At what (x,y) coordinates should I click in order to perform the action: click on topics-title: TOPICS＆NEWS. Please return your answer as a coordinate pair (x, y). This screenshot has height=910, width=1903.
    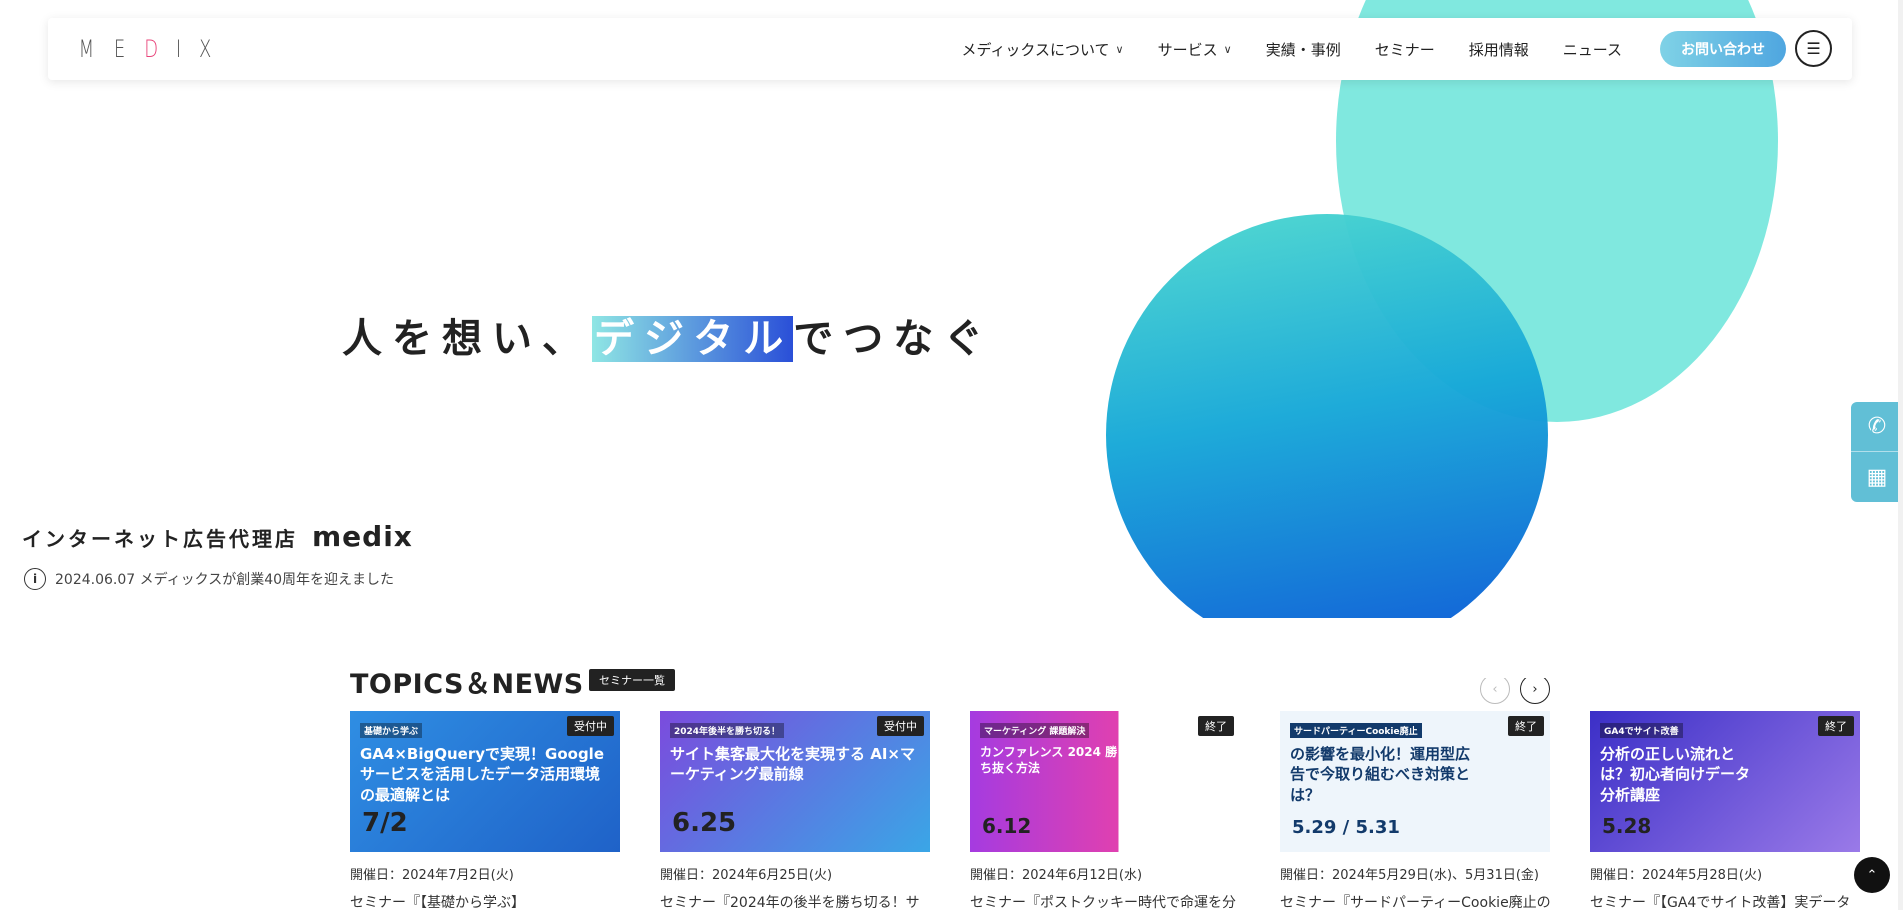
    Looking at the image, I should click on (467, 684).